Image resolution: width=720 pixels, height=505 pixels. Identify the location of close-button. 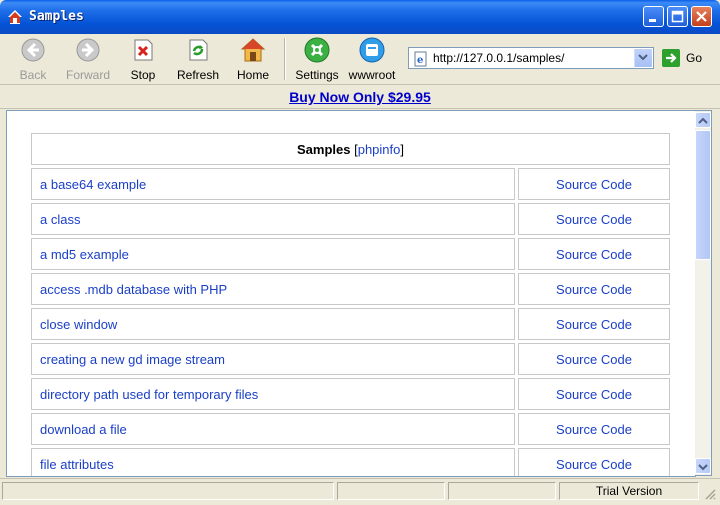
(701, 16).